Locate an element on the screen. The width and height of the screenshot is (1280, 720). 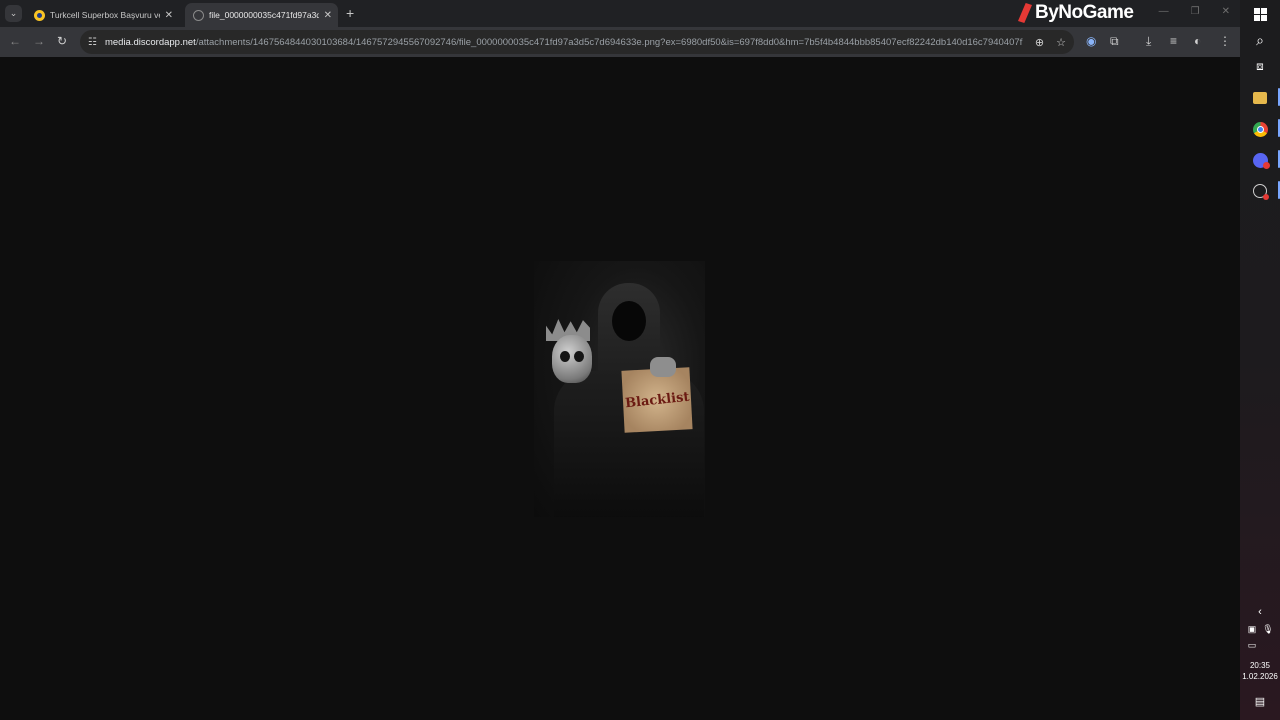
displayed-image: Blacklist is located at coordinates (619, 389).